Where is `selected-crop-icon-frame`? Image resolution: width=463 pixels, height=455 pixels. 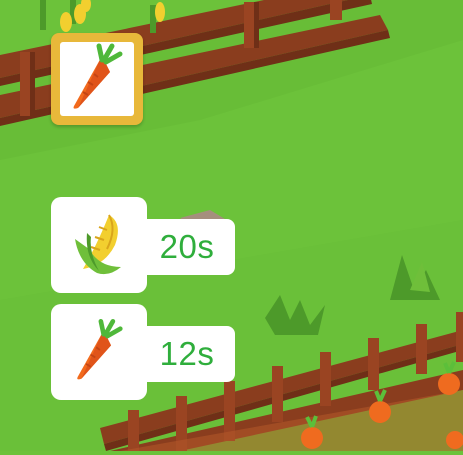
selected-crop-icon-frame is located at coordinates (97, 79).